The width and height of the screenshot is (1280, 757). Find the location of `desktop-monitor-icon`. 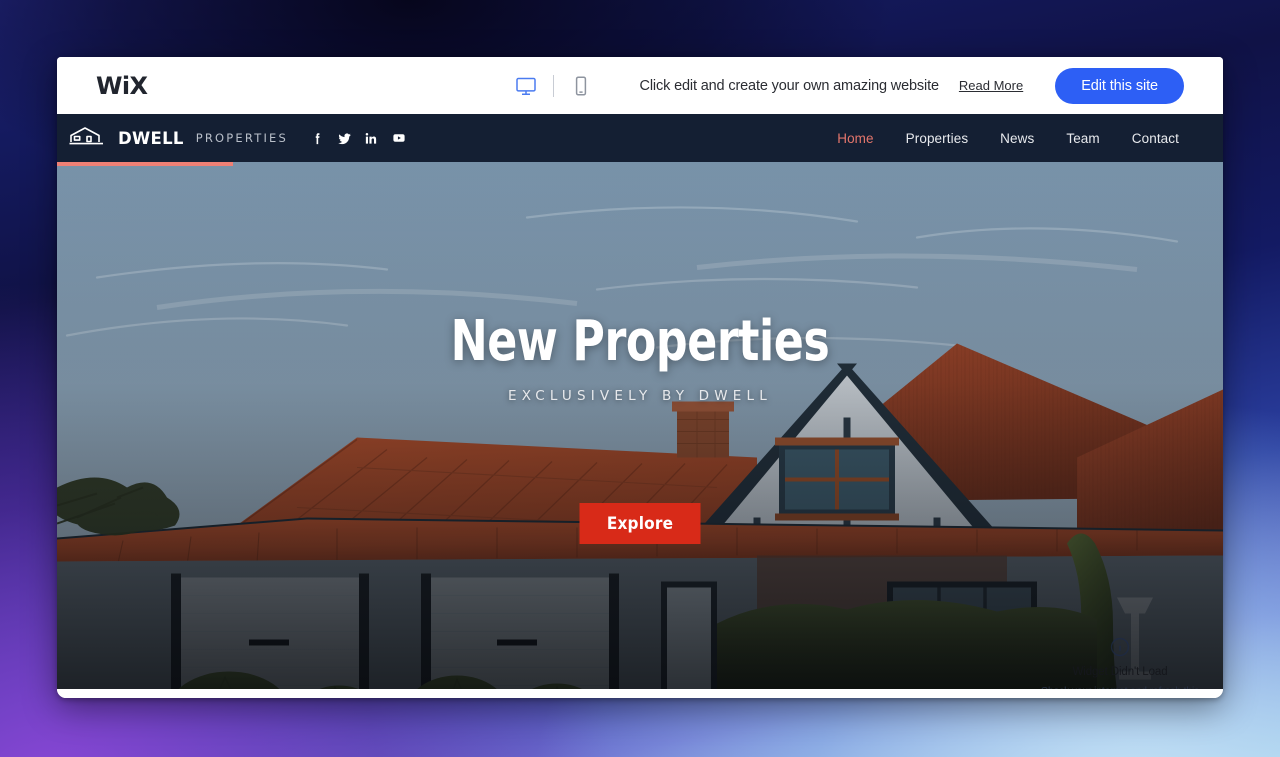

desktop-monitor-icon is located at coordinates (526, 86).